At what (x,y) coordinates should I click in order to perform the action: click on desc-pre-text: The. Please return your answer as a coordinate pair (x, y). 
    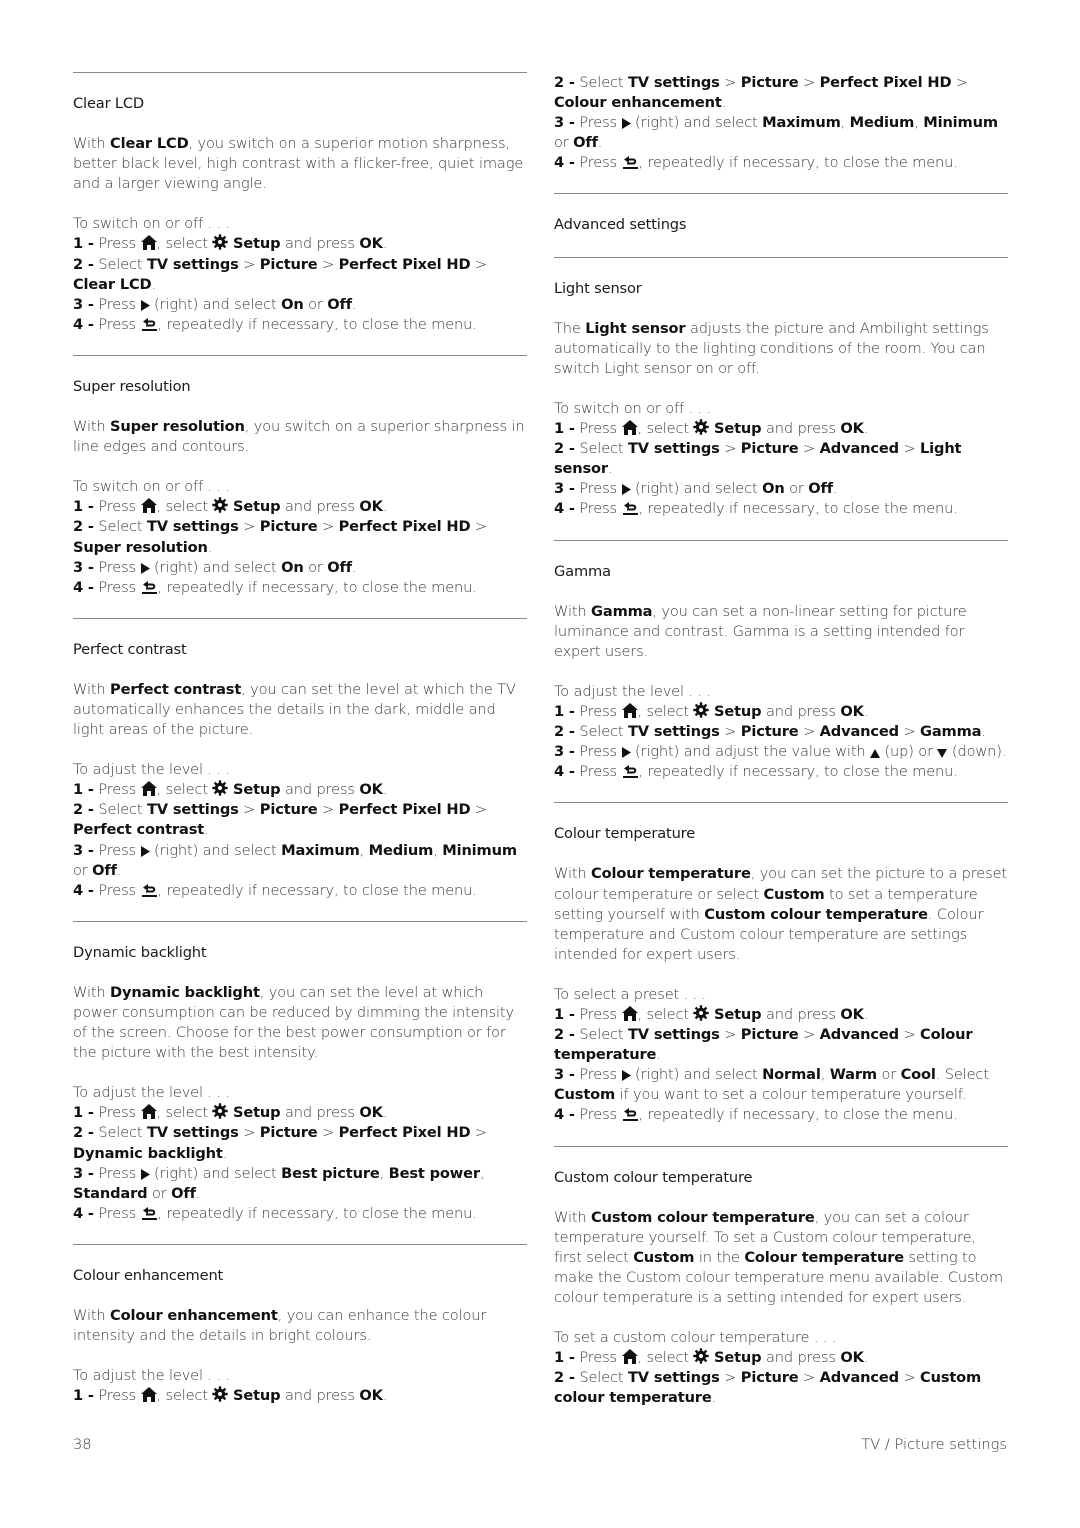
    Looking at the image, I should click on (567, 328).